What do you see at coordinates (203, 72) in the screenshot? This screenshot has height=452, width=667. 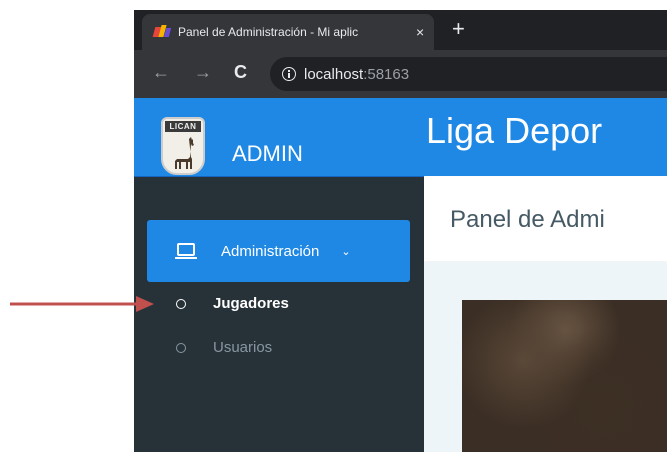 I see `forward-button: →` at bounding box center [203, 72].